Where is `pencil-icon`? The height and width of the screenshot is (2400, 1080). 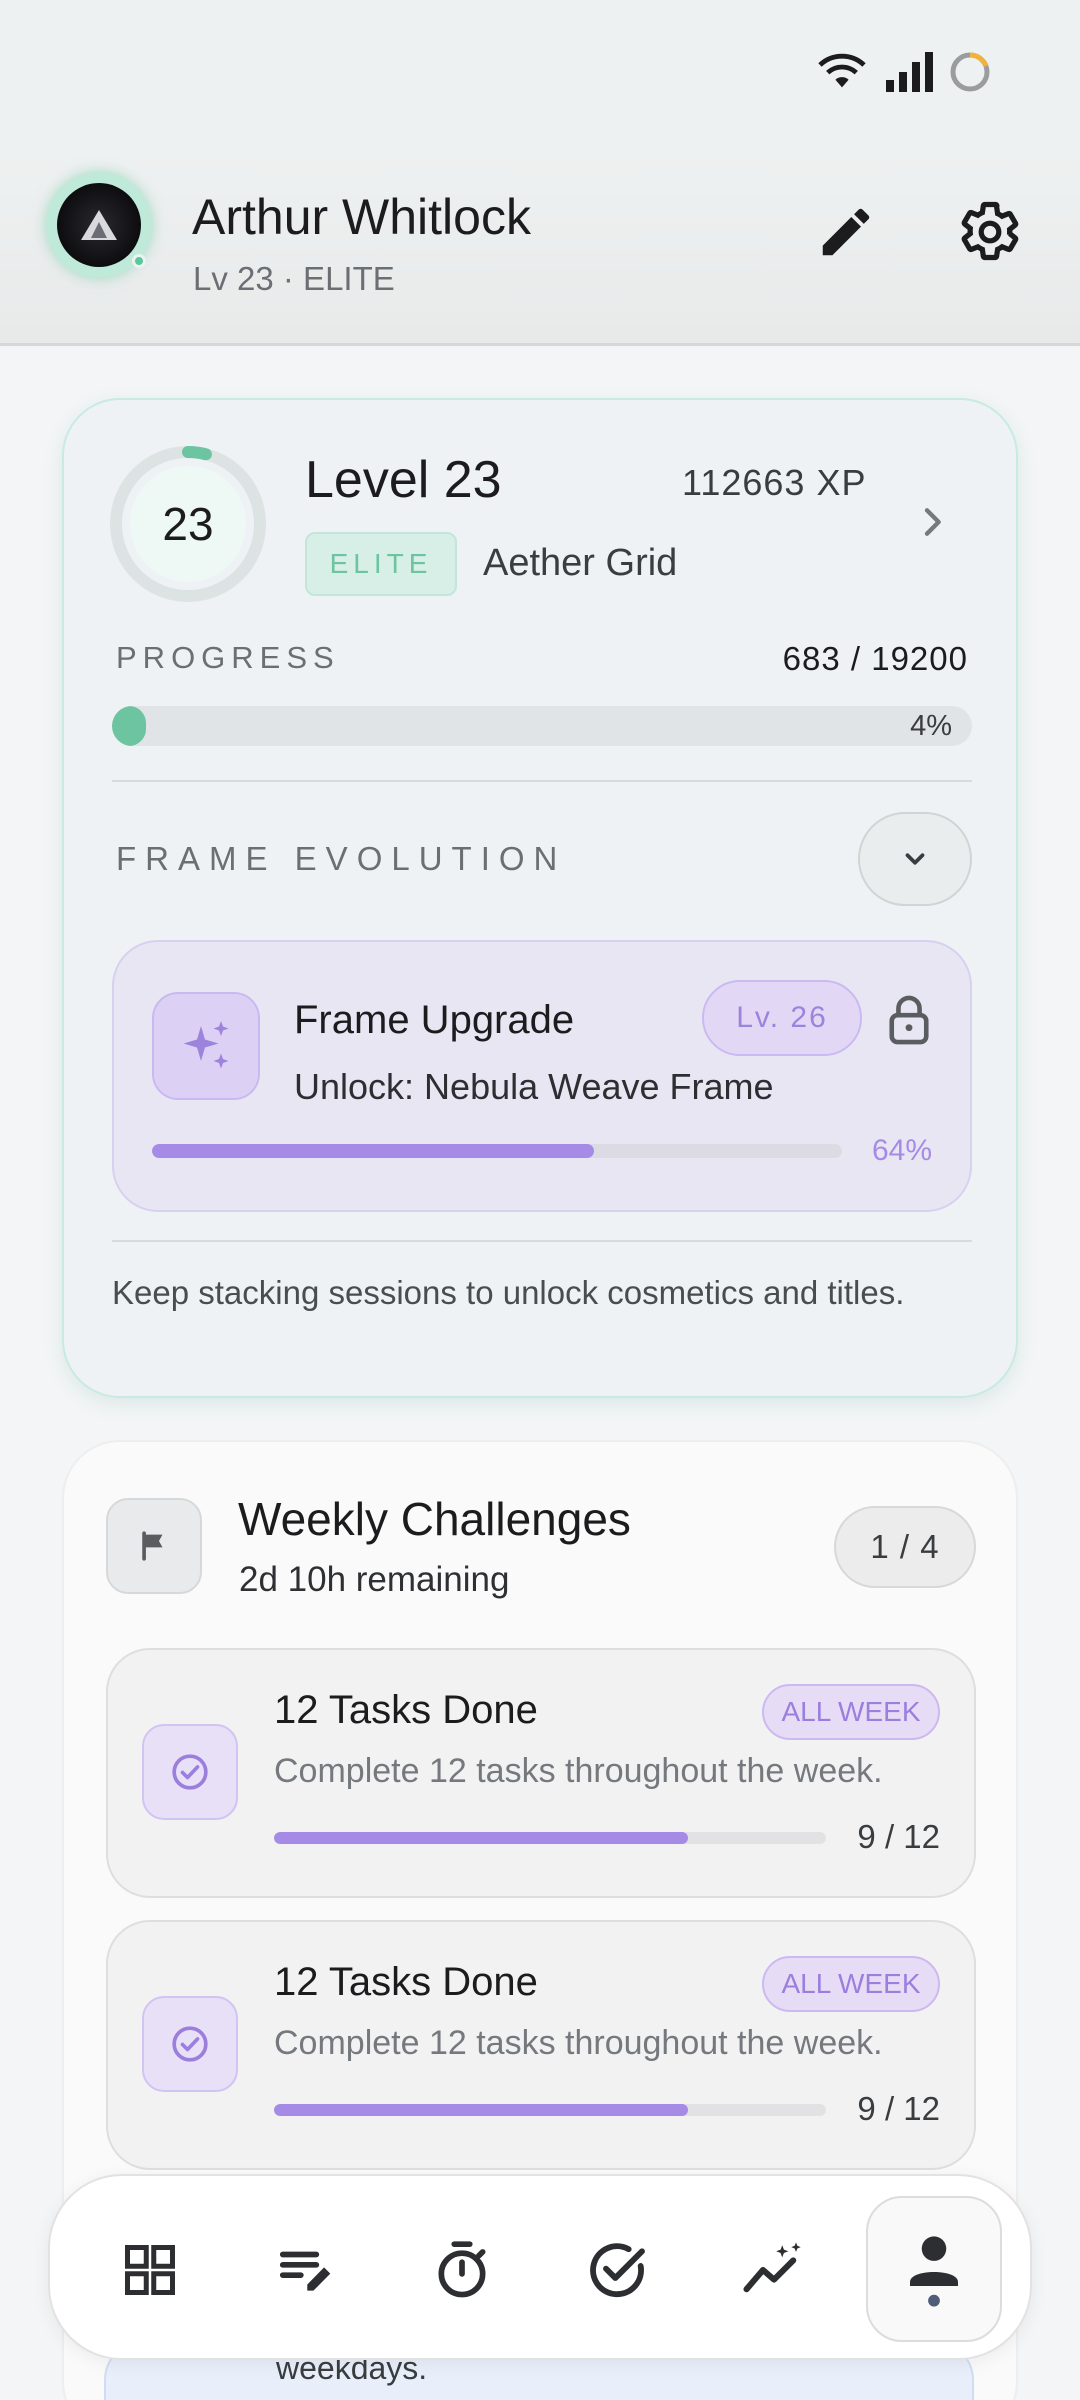 pencil-icon is located at coordinates (846, 232).